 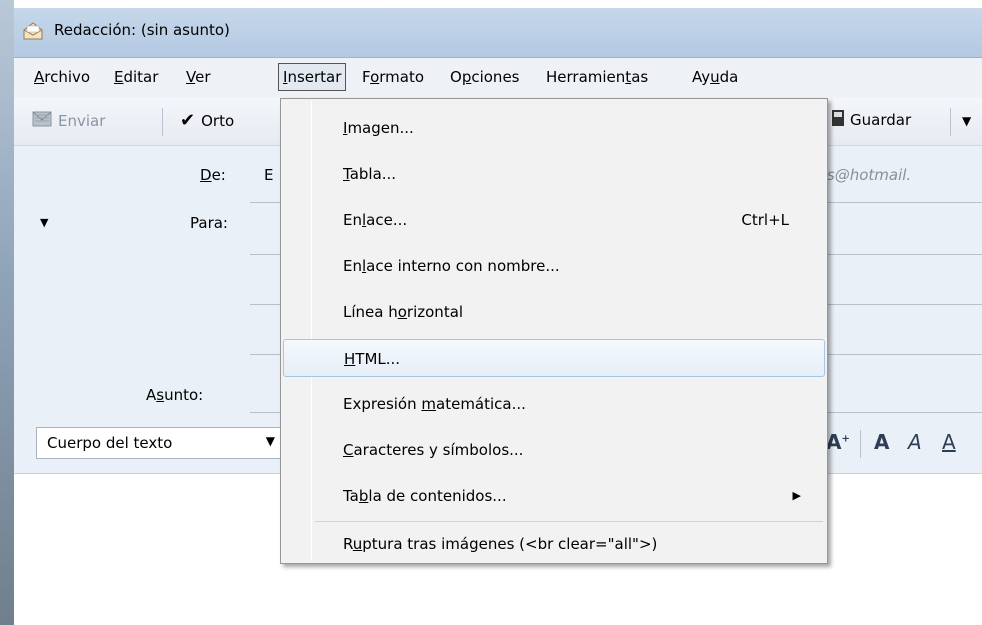 What do you see at coordinates (881, 120) in the screenshot?
I see `save-label: Guardar` at bounding box center [881, 120].